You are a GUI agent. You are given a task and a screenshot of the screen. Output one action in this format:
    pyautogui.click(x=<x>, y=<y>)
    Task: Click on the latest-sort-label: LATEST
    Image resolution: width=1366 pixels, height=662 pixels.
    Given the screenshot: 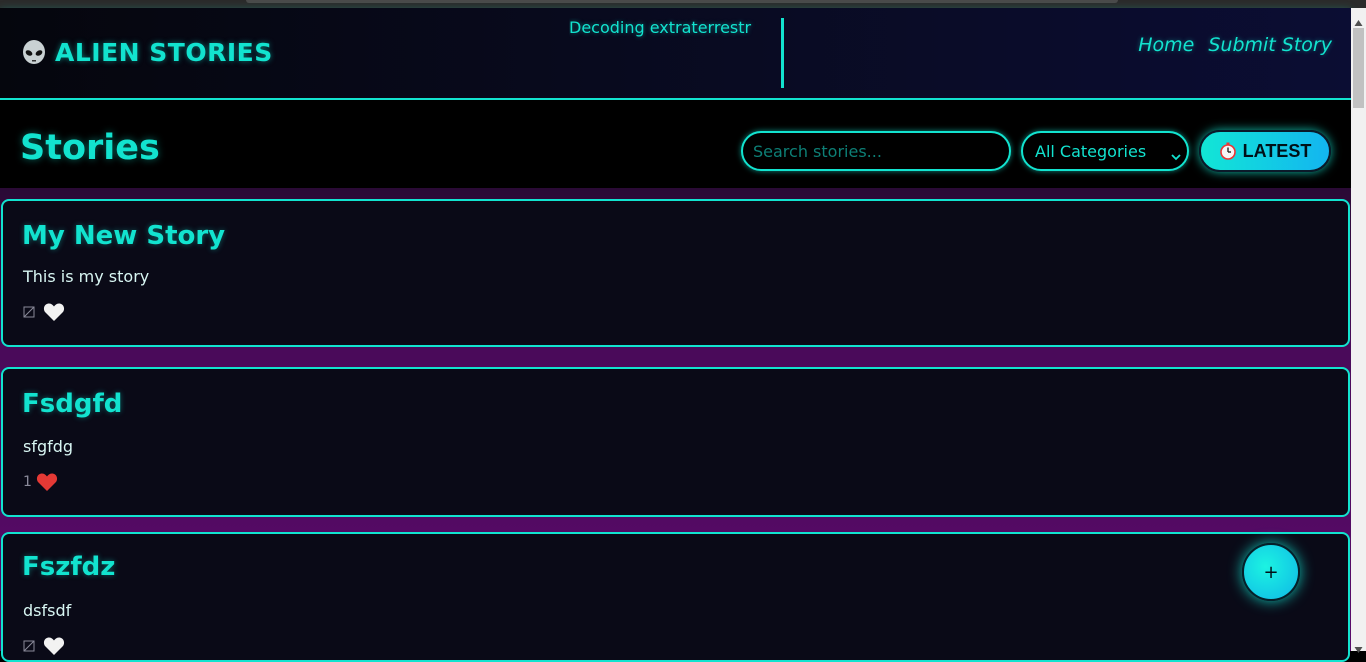 What is the action you would take?
    pyautogui.click(x=1277, y=150)
    